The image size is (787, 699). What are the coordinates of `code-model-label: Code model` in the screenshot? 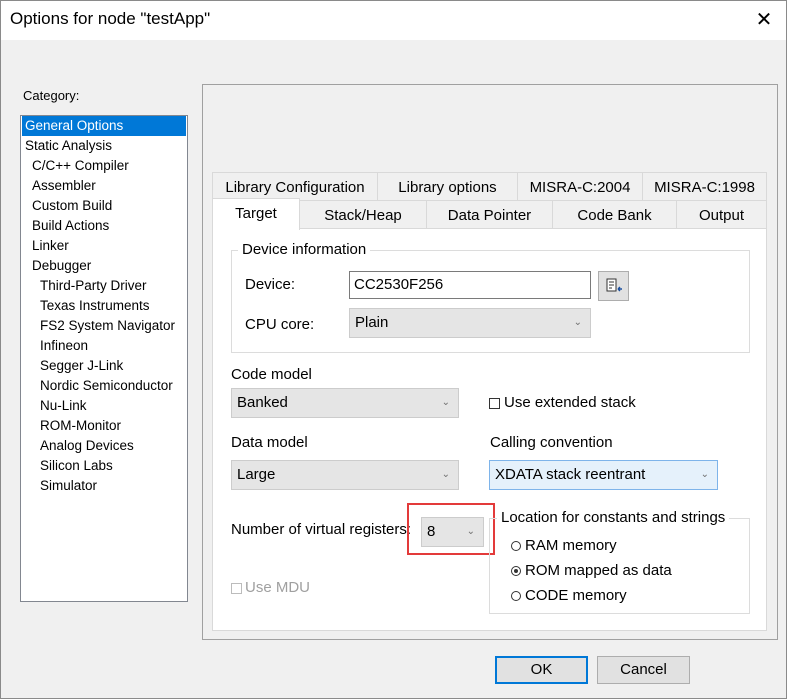 It's located at (271, 374).